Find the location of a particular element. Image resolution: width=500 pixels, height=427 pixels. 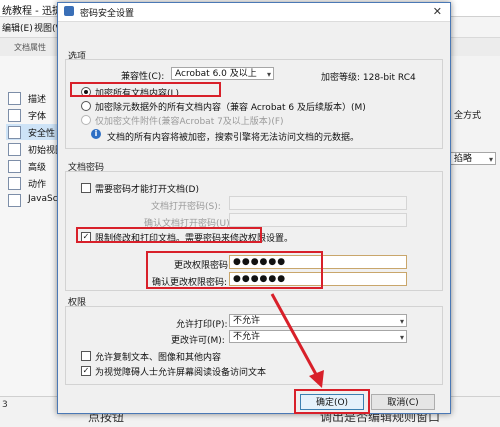

require-open-password-checkbox is located at coordinates (86, 188).